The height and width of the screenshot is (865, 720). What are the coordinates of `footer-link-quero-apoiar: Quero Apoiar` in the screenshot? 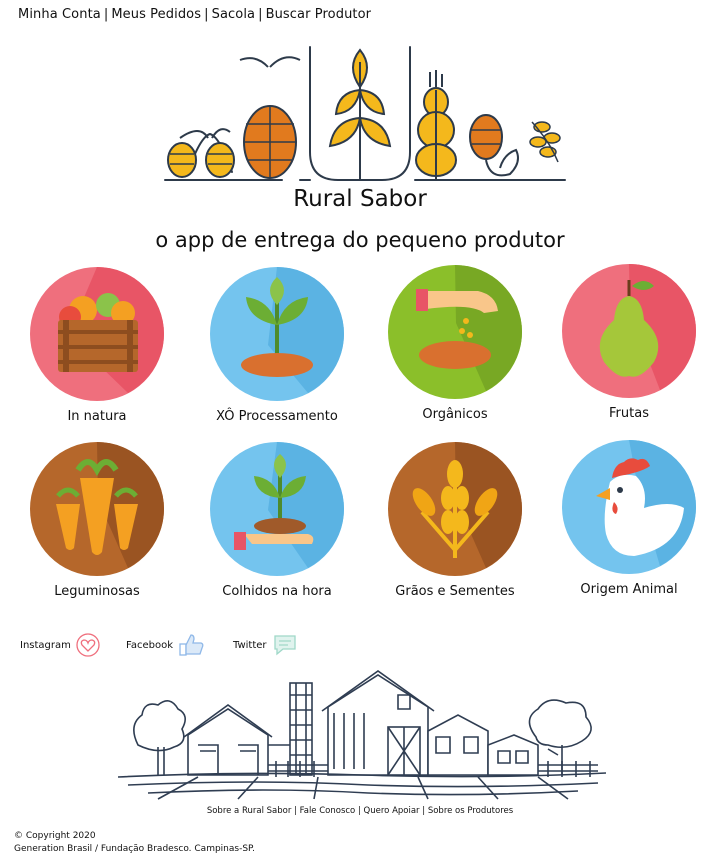 It's located at (392, 811).